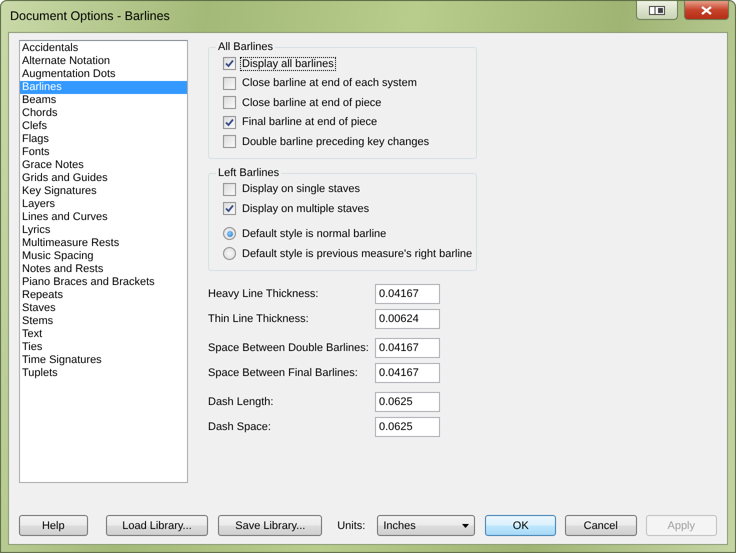  Describe the element at coordinates (103, 230) in the screenshot. I see `category-item: Lyrics` at that location.